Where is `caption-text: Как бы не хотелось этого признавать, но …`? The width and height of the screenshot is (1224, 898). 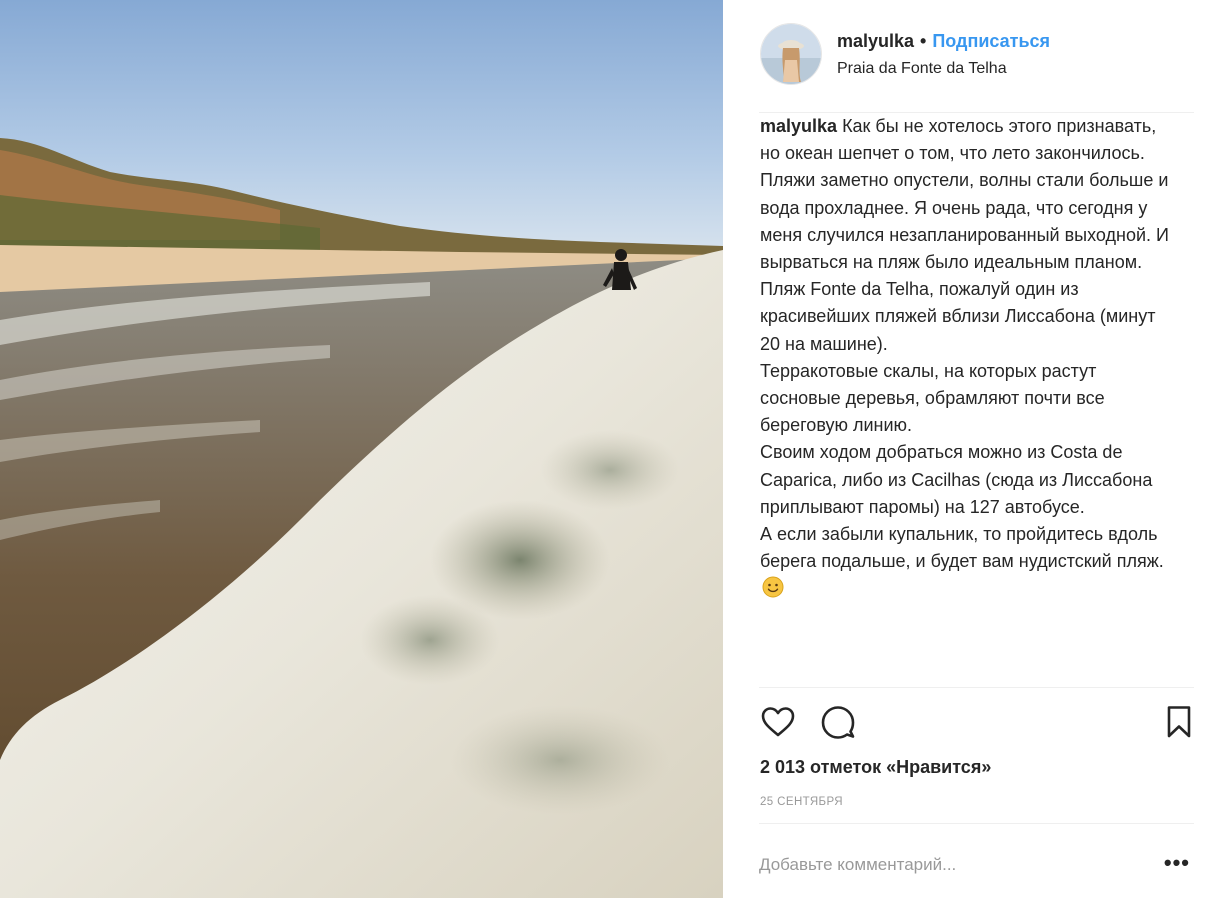 caption-text: Как бы не хотелось этого признавать, но … is located at coordinates (964, 194).